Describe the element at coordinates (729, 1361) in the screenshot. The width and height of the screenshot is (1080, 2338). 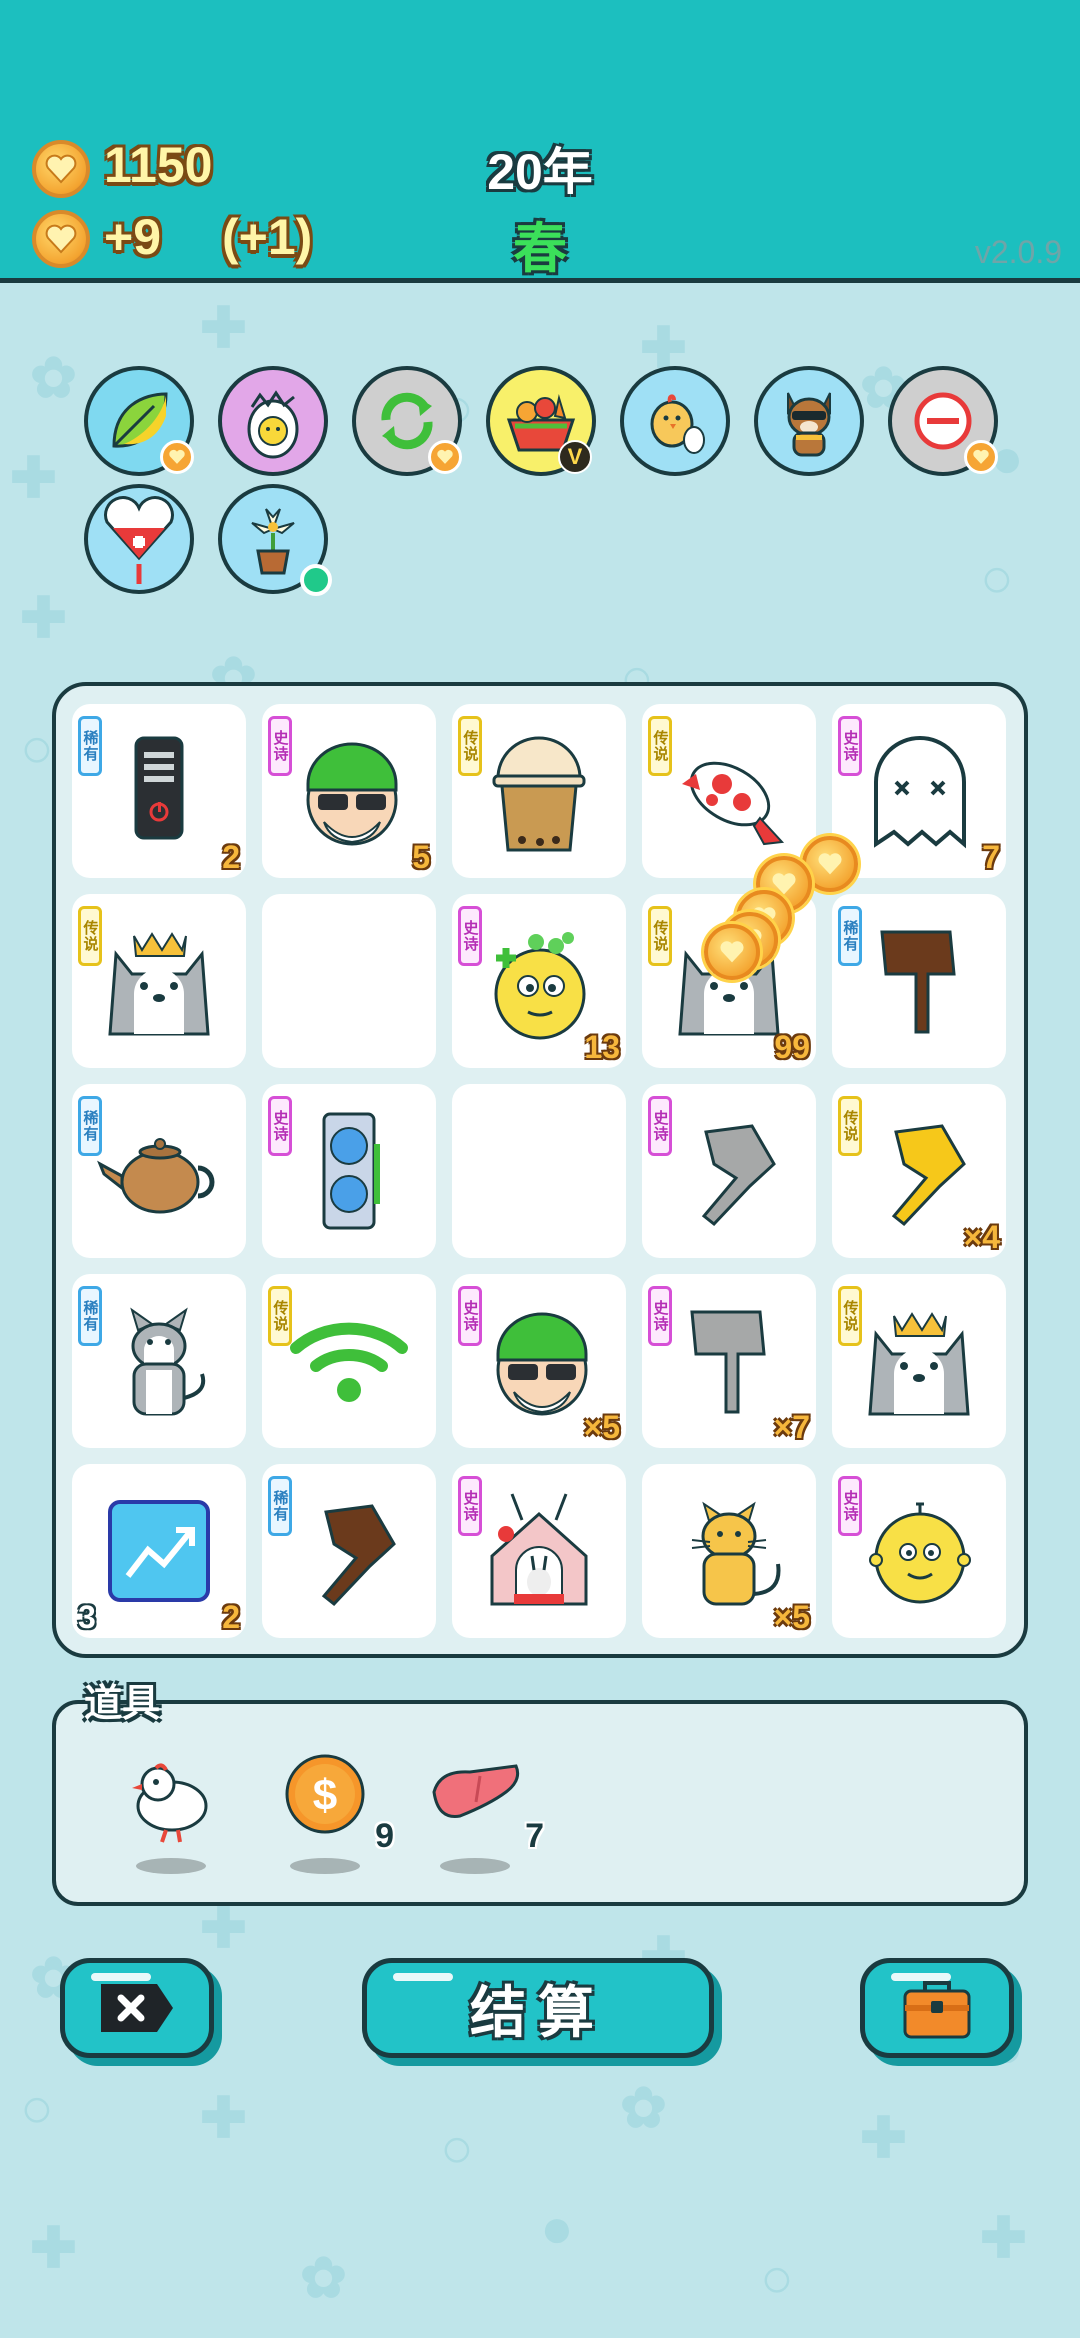
I see `board-cell: 史诗 ×7` at that location.